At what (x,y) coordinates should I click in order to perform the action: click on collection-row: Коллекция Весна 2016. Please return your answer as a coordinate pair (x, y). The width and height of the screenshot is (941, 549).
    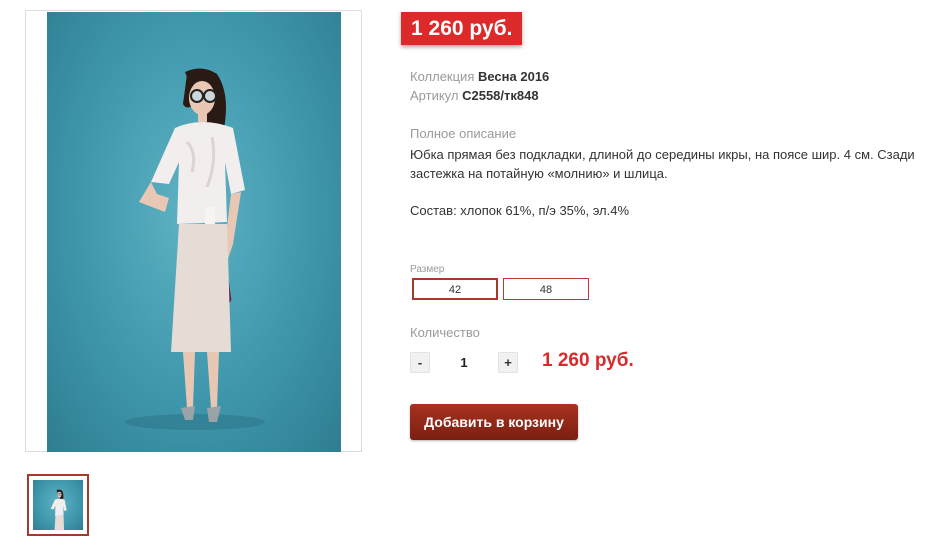
    Looking at the image, I should click on (479, 77).